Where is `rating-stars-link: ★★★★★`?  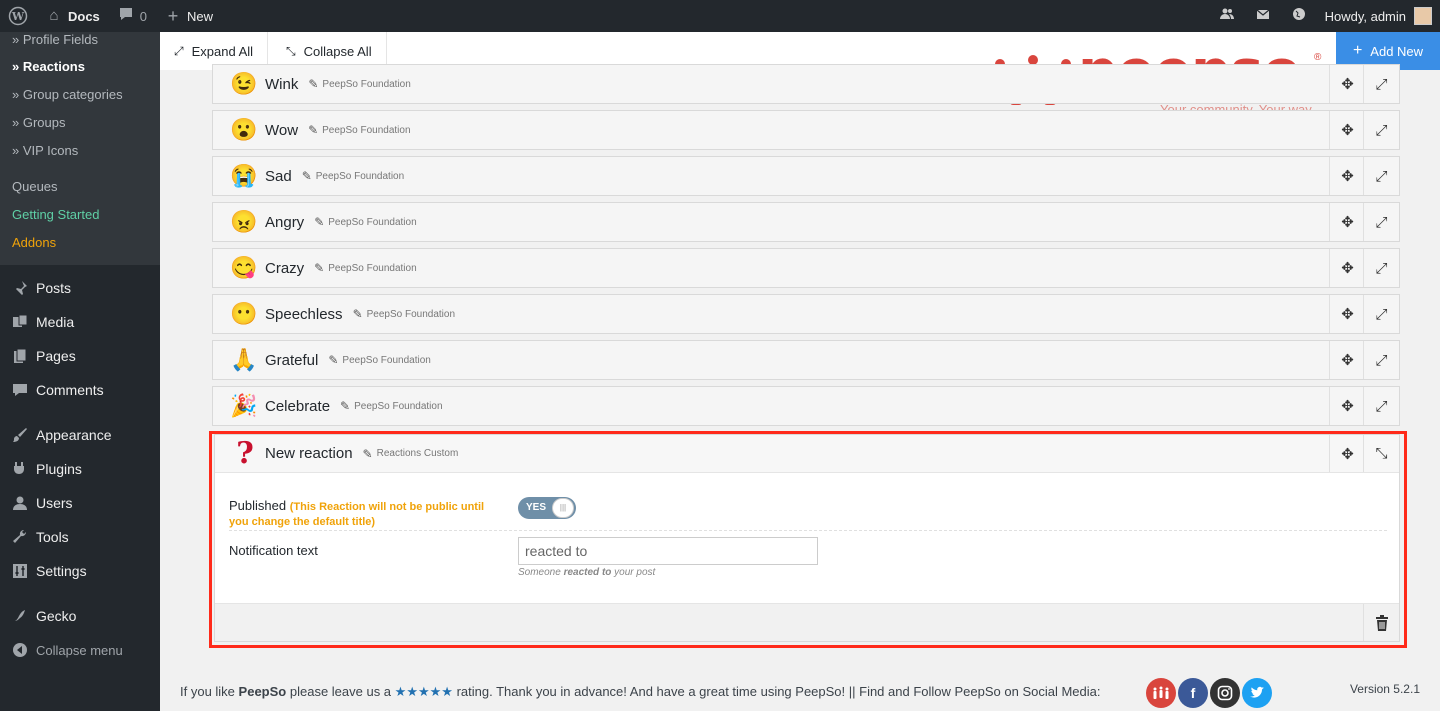 rating-stars-link: ★★★★★ is located at coordinates (424, 691).